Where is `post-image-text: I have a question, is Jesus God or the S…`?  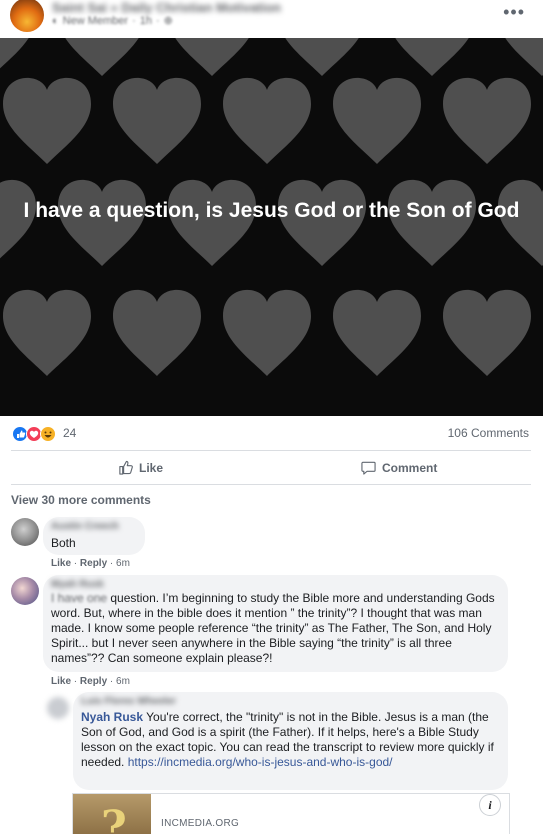
post-image-text: I have a question, is Jesus God or the S… is located at coordinates (271, 210).